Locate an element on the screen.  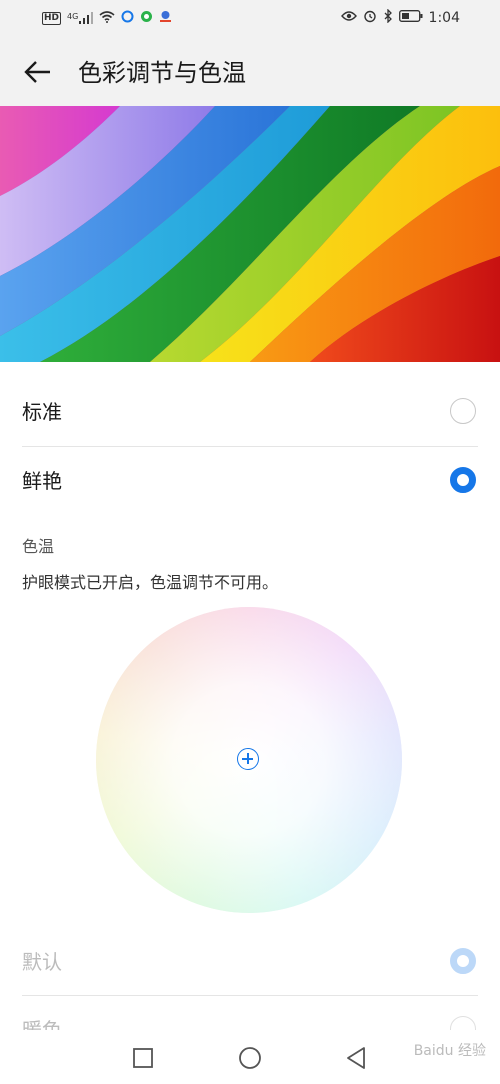
color-mode-vivid-label: 鲜艳 is located at coordinates (42, 481).